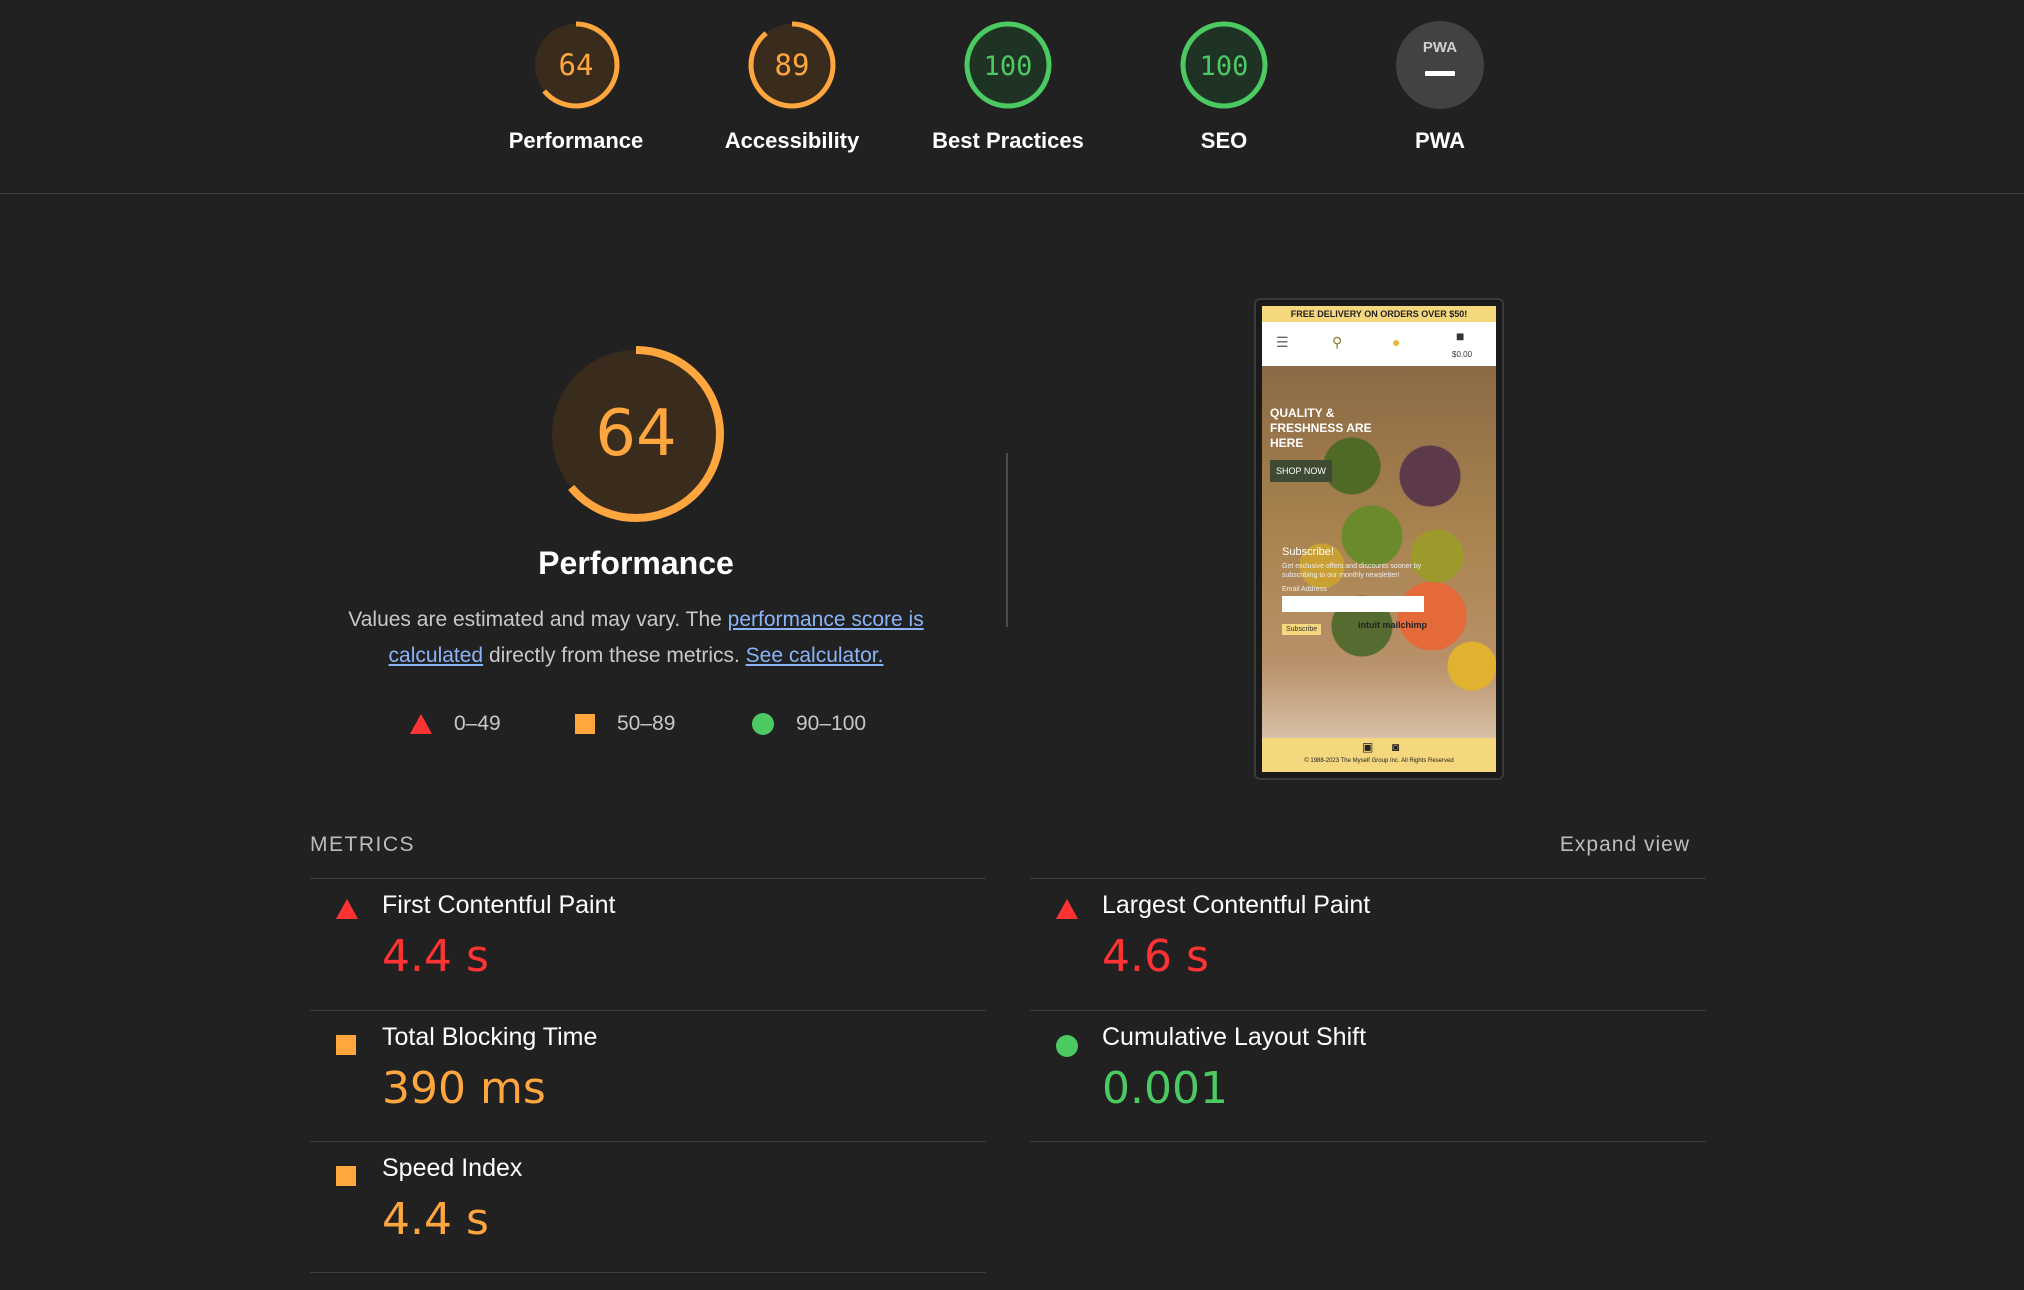 Image resolution: width=2024 pixels, height=1290 pixels. Describe the element at coordinates (538, 619) in the screenshot. I see `desc-text: Values are estimated and may vary. The` at that location.